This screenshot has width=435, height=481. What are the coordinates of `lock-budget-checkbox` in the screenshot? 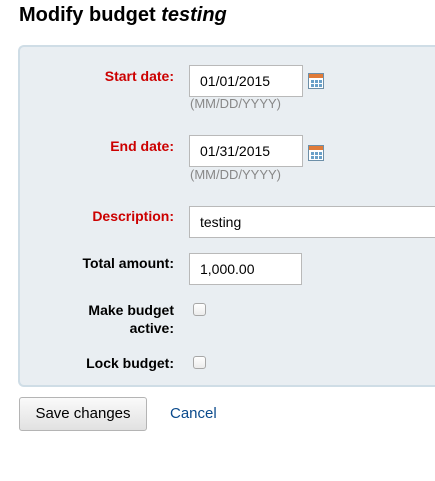 It's located at (199, 362).